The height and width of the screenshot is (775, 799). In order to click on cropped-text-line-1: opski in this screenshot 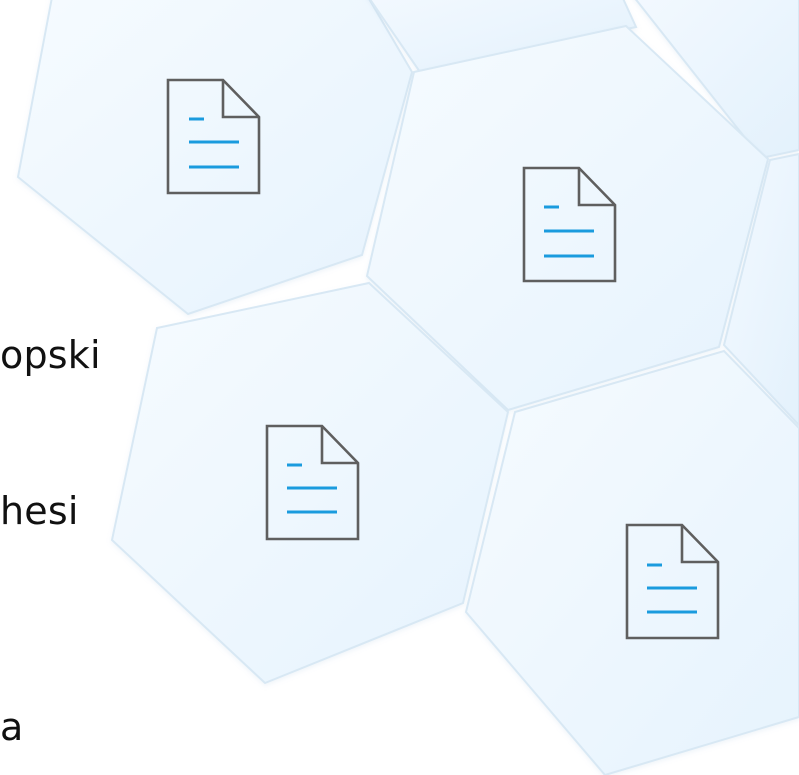, I will do `click(50, 355)`.